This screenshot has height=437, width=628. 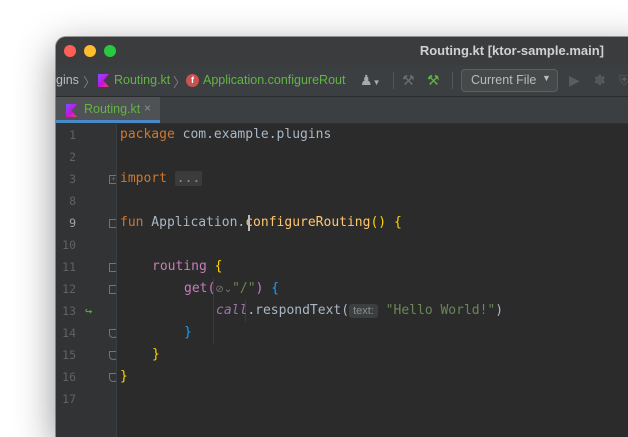 What do you see at coordinates (623, 80) in the screenshot?
I see `coverage-icon: ⛨` at bounding box center [623, 80].